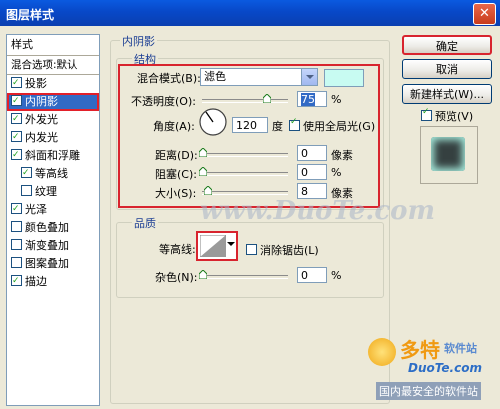 The height and width of the screenshot is (409, 500). Describe the element at coordinates (454, 116) in the screenshot. I see `preview-label: 预览(V)` at that location.